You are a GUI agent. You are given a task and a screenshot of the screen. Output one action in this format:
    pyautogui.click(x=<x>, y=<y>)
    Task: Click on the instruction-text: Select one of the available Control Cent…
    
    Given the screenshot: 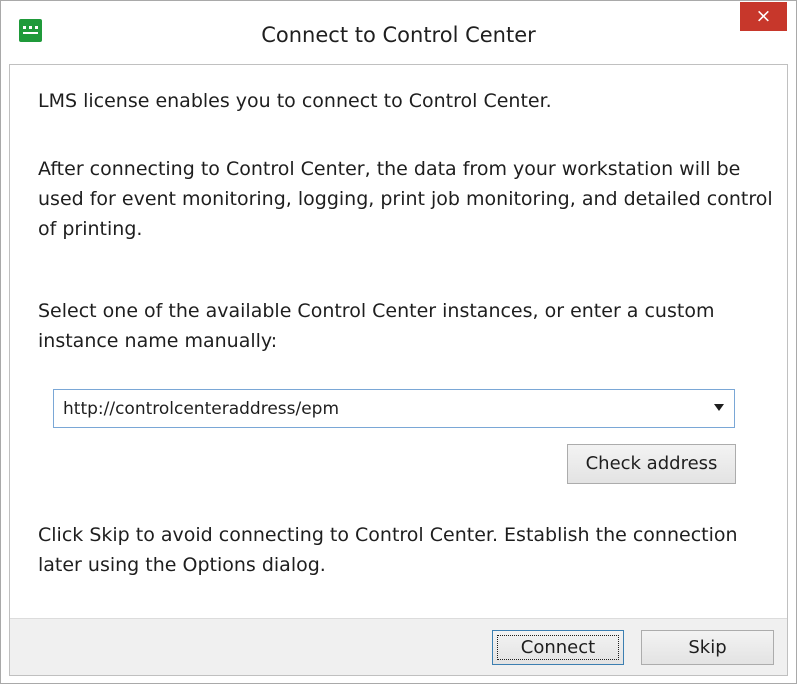 What is the action you would take?
    pyautogui.click(x=376, y=326)
    